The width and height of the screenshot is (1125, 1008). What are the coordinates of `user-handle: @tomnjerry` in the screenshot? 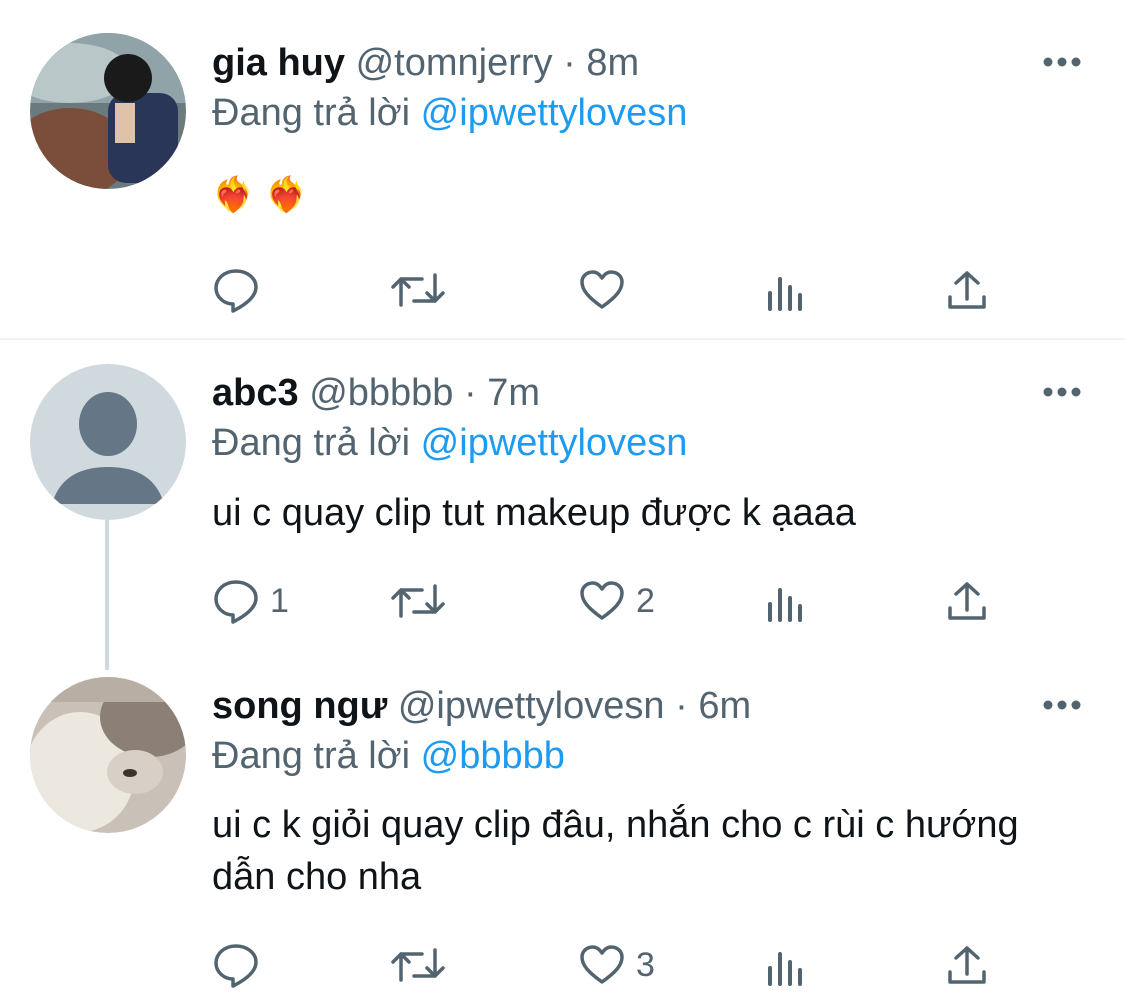 It's located at (454, 63).